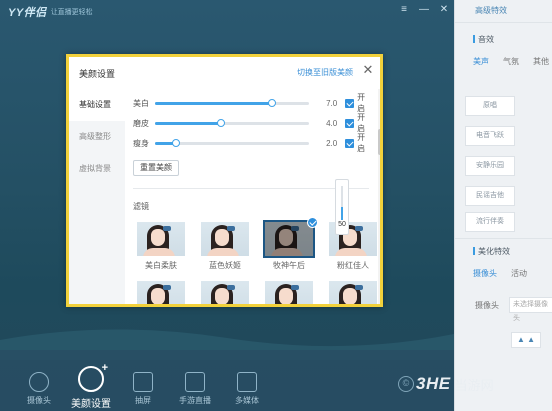  Describe the element at coordinates (225, 265) in the screenshot. I see `filter-label: 蓝色妖姬` at that location.